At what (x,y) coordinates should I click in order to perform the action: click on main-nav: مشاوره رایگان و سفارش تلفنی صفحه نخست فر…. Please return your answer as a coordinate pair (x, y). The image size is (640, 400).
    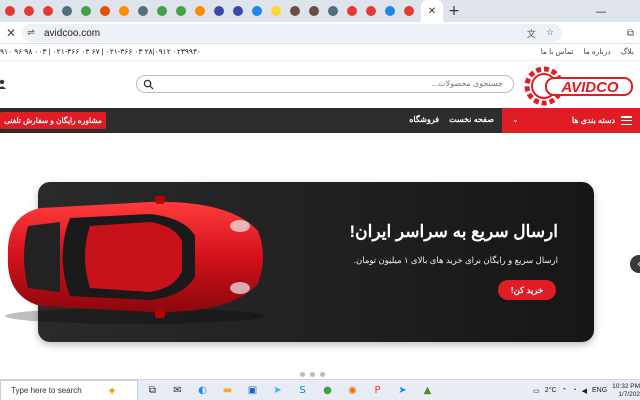
    Looking at the image, I should click on (320, 120).